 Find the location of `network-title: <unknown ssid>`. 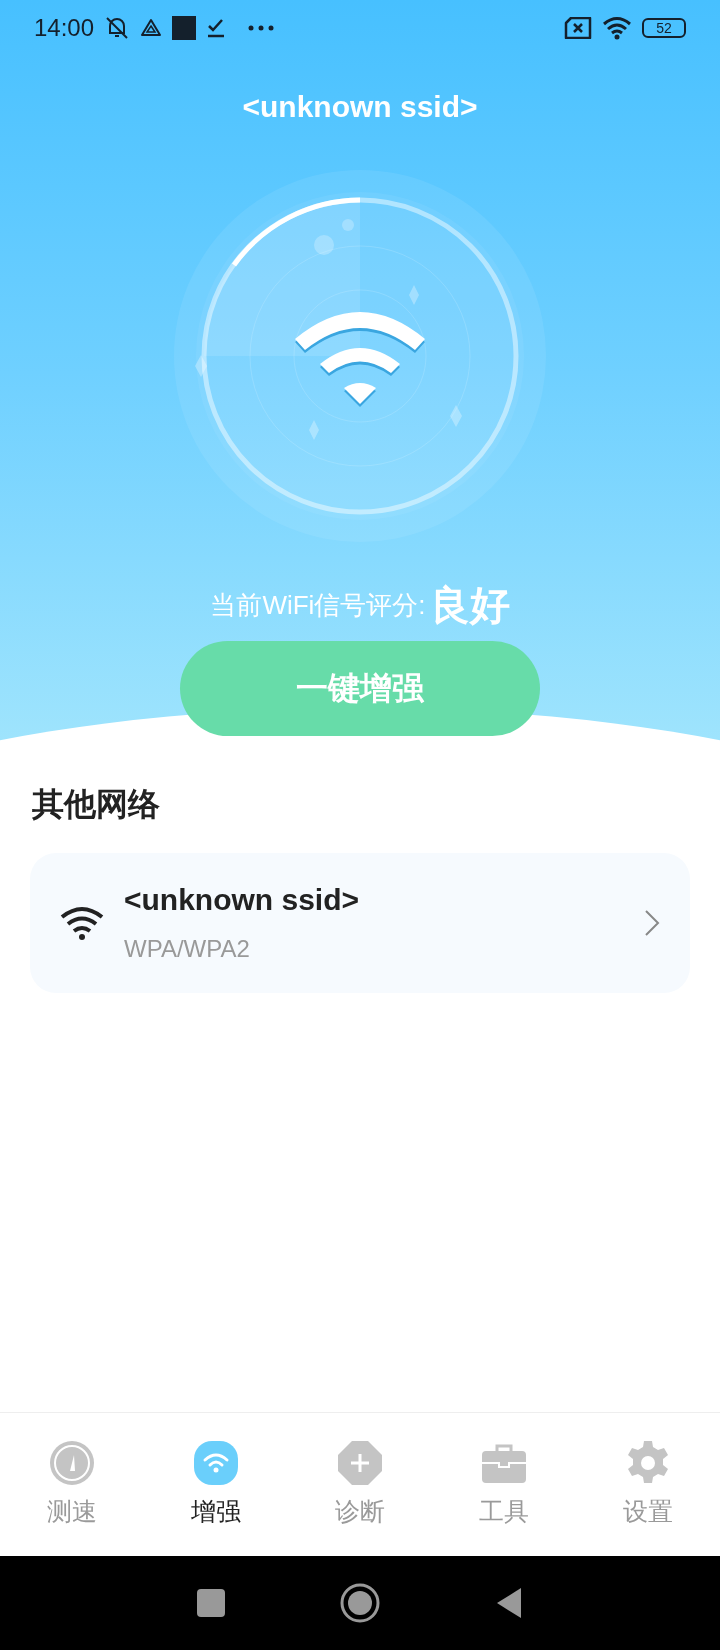

network-title: <unknown ssid> is located at coordinates (360, 107).